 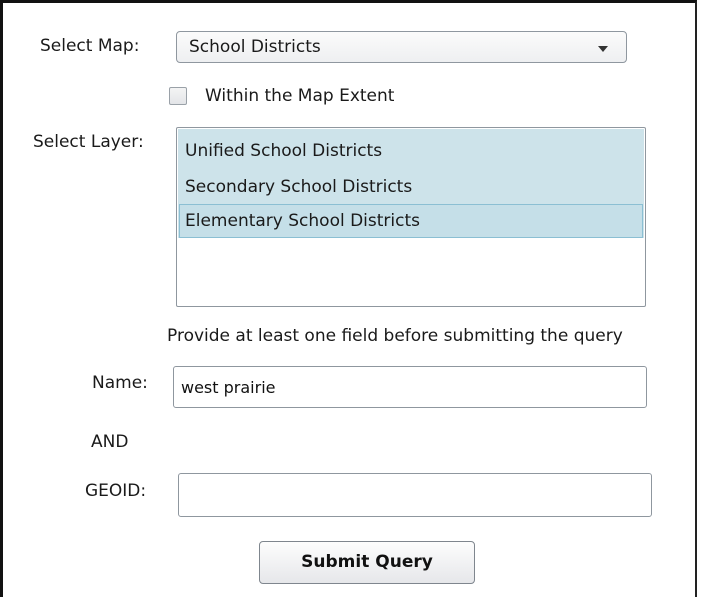 What do you see at coordinates (88, 142) in the screenshot?
I see `select-layer-label: Select Layer:` at bounding box center [88, 142].